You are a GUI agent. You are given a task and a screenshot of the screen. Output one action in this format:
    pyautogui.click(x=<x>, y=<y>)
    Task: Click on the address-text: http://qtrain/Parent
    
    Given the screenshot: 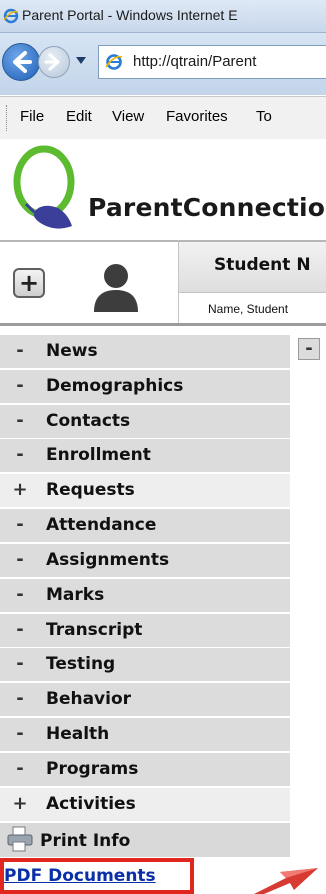 What is the action you would take?
    pyautogui.click(x=195, y=61)
    